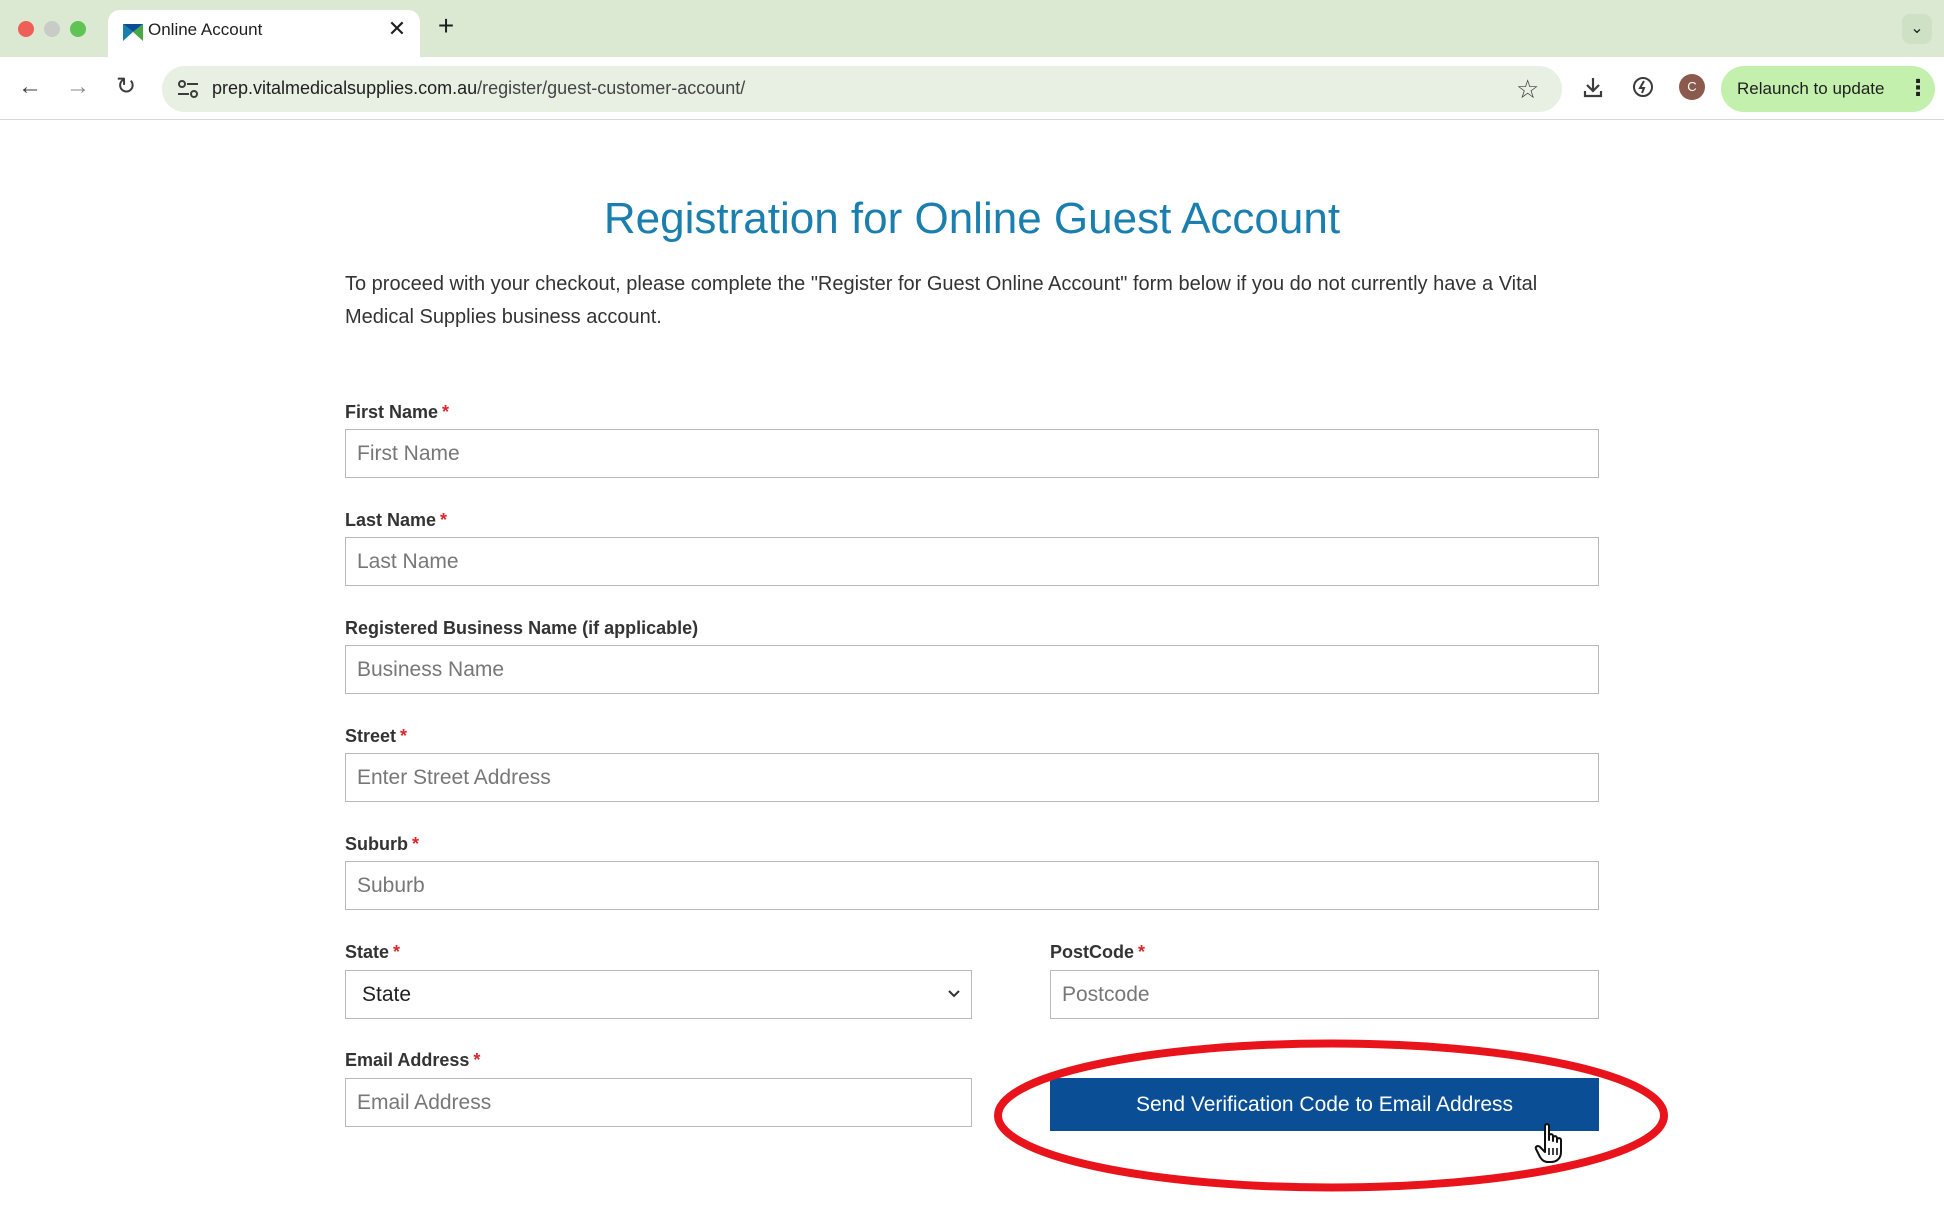  What do you see at coordinates (205, 29) in the screenshot?
I see `tab-title: Online Account` at bounding box center [205, 29].